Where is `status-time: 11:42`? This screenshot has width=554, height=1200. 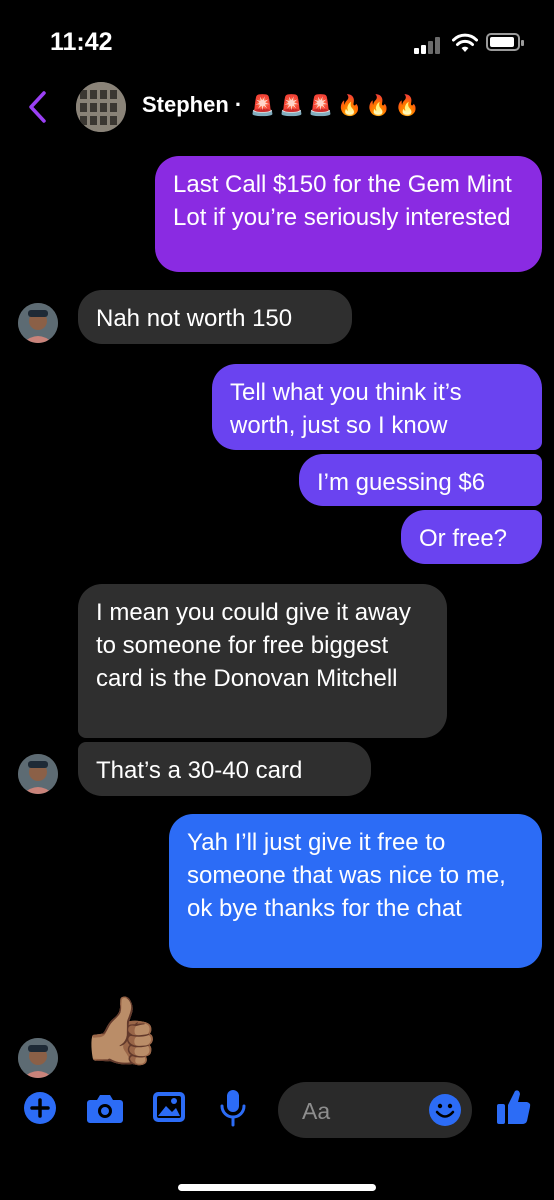 status-time: 11:42 is located at coordinates (81, 42).